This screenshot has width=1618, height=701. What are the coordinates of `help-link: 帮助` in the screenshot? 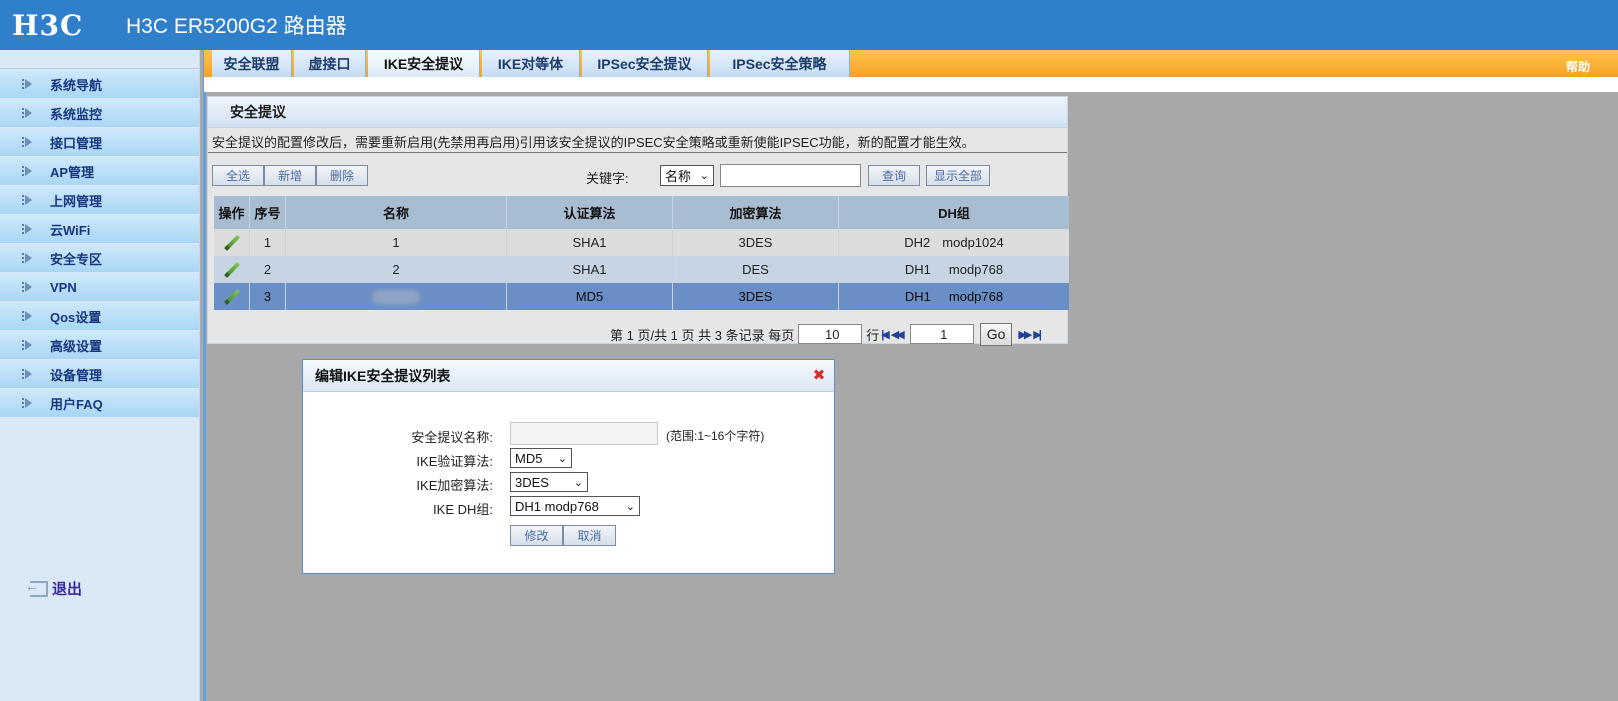 It's located at (1578, 66).